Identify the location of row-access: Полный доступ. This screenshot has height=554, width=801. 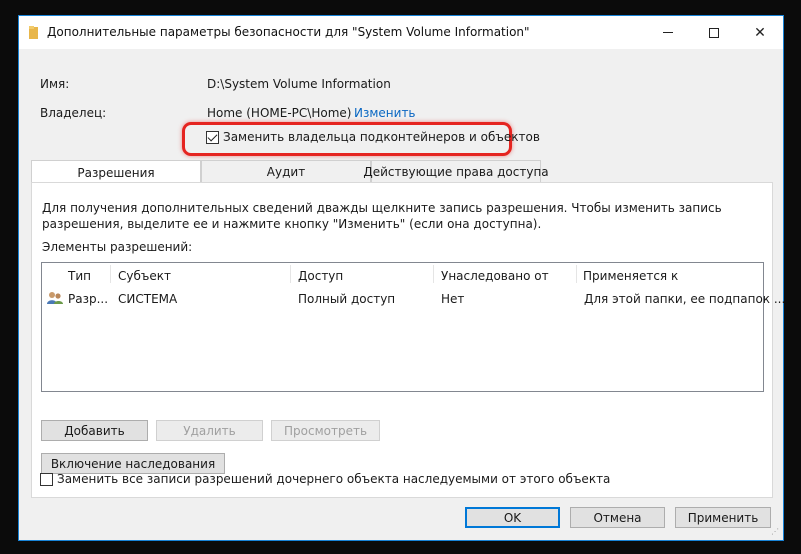
(347, 299).